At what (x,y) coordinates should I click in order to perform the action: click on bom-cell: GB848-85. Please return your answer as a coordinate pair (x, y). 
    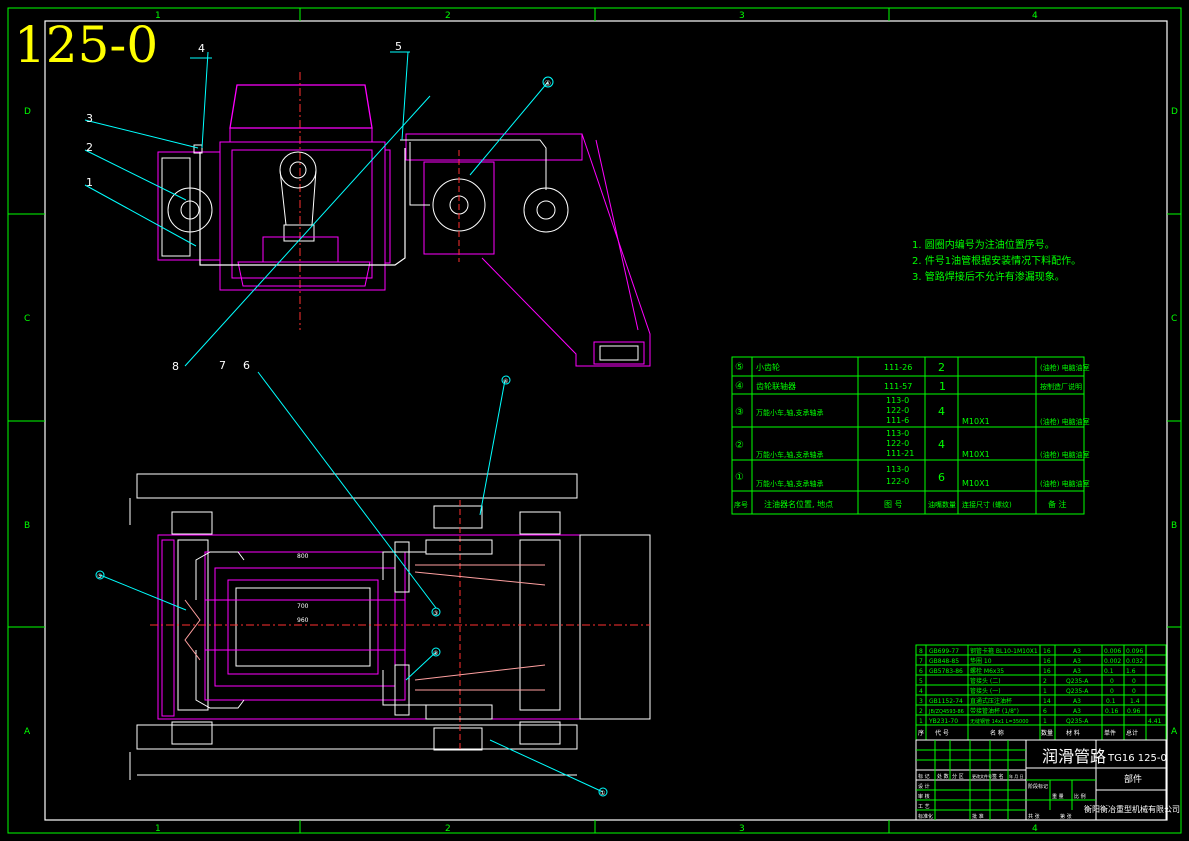
    Looking at the image, I should click on (944, 661).